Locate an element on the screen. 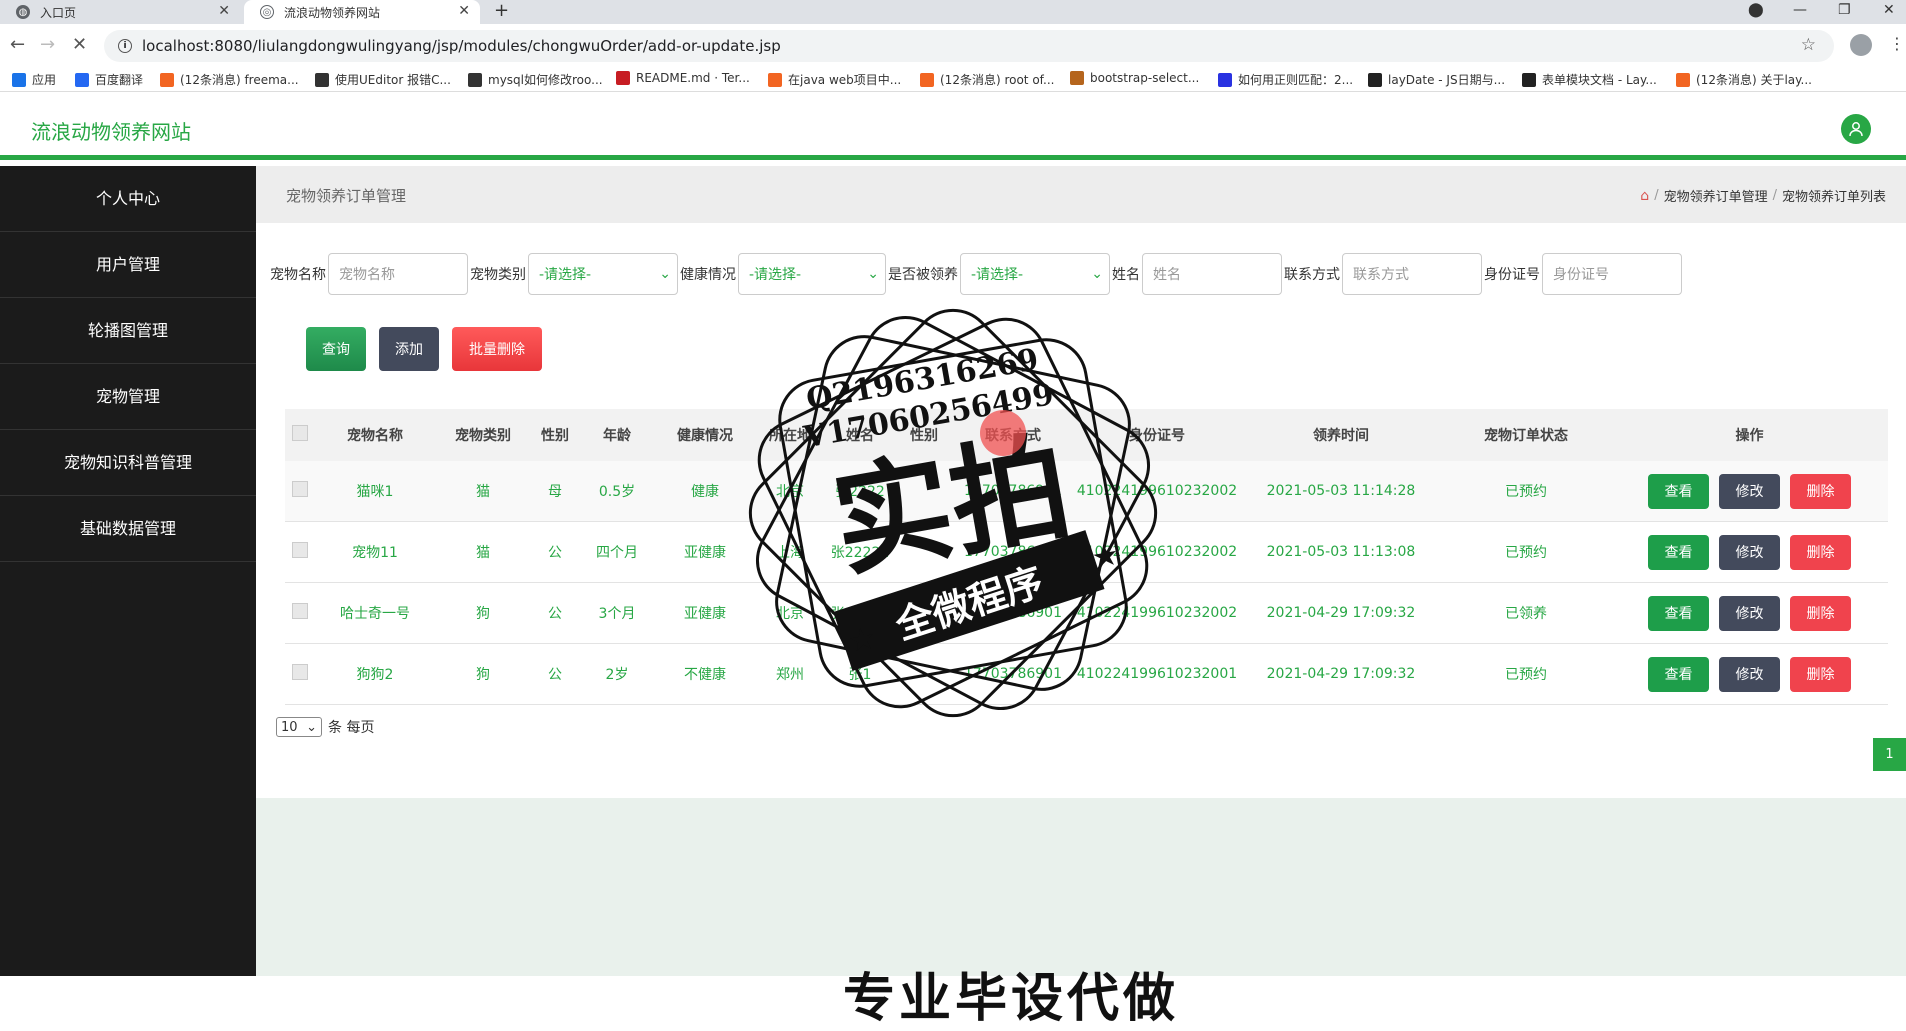 The width and height of the screenshot is (1906, 1031). site-brand: 流浪动物领养网站 is located at coordinates (111, 130).